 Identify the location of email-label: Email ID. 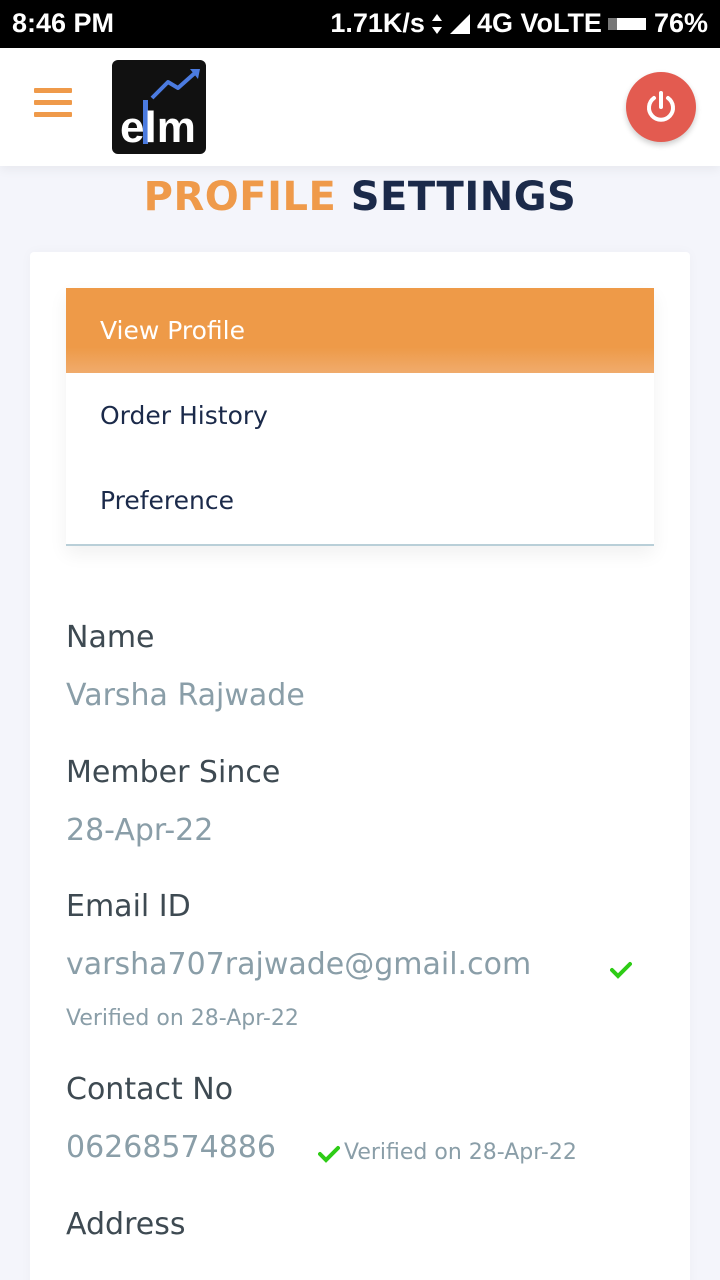
(128, 906).